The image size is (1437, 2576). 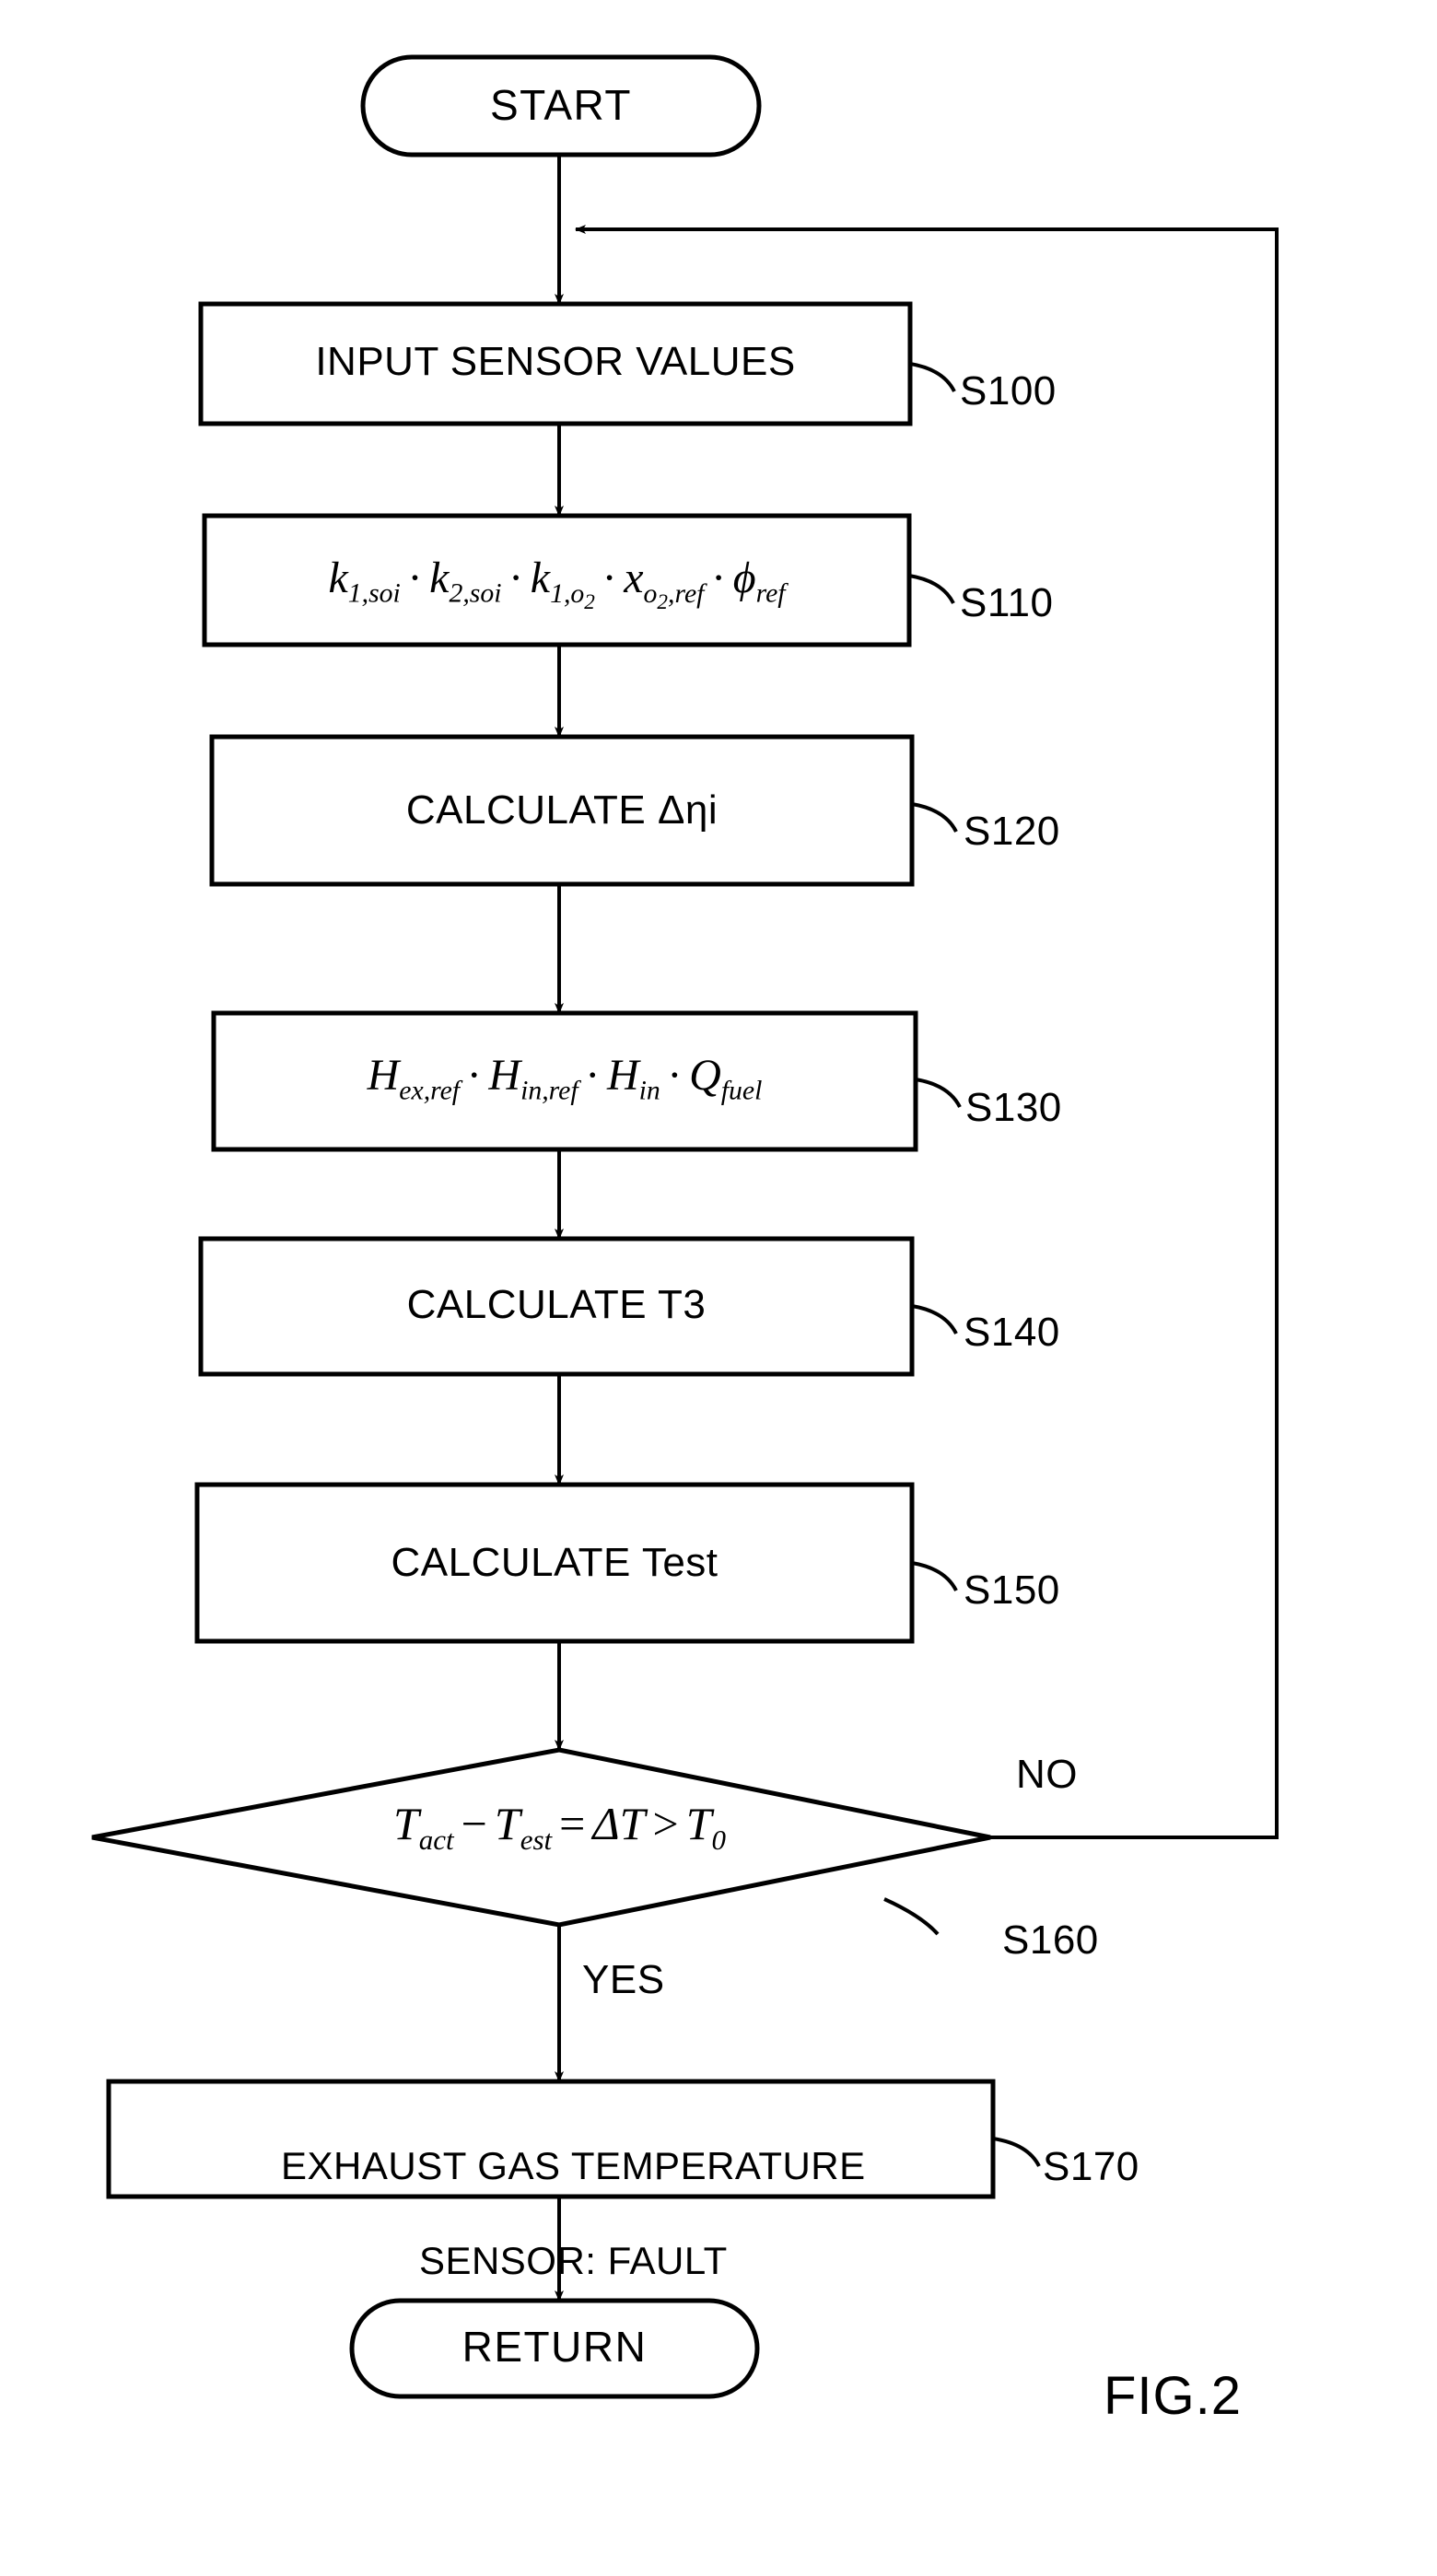 I want to click on node-s160-formula: Tact − Test = ΔT > T0, so click(x=559, y=1827).